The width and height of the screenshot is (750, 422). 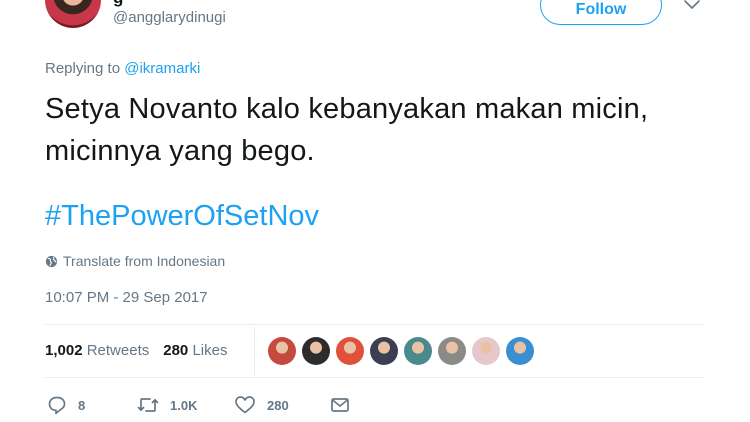 What do you see at coordinates (169, 17) in the screenshot?
I see `author-handle: @angglarydinugi` at bounding box center [169, 17].